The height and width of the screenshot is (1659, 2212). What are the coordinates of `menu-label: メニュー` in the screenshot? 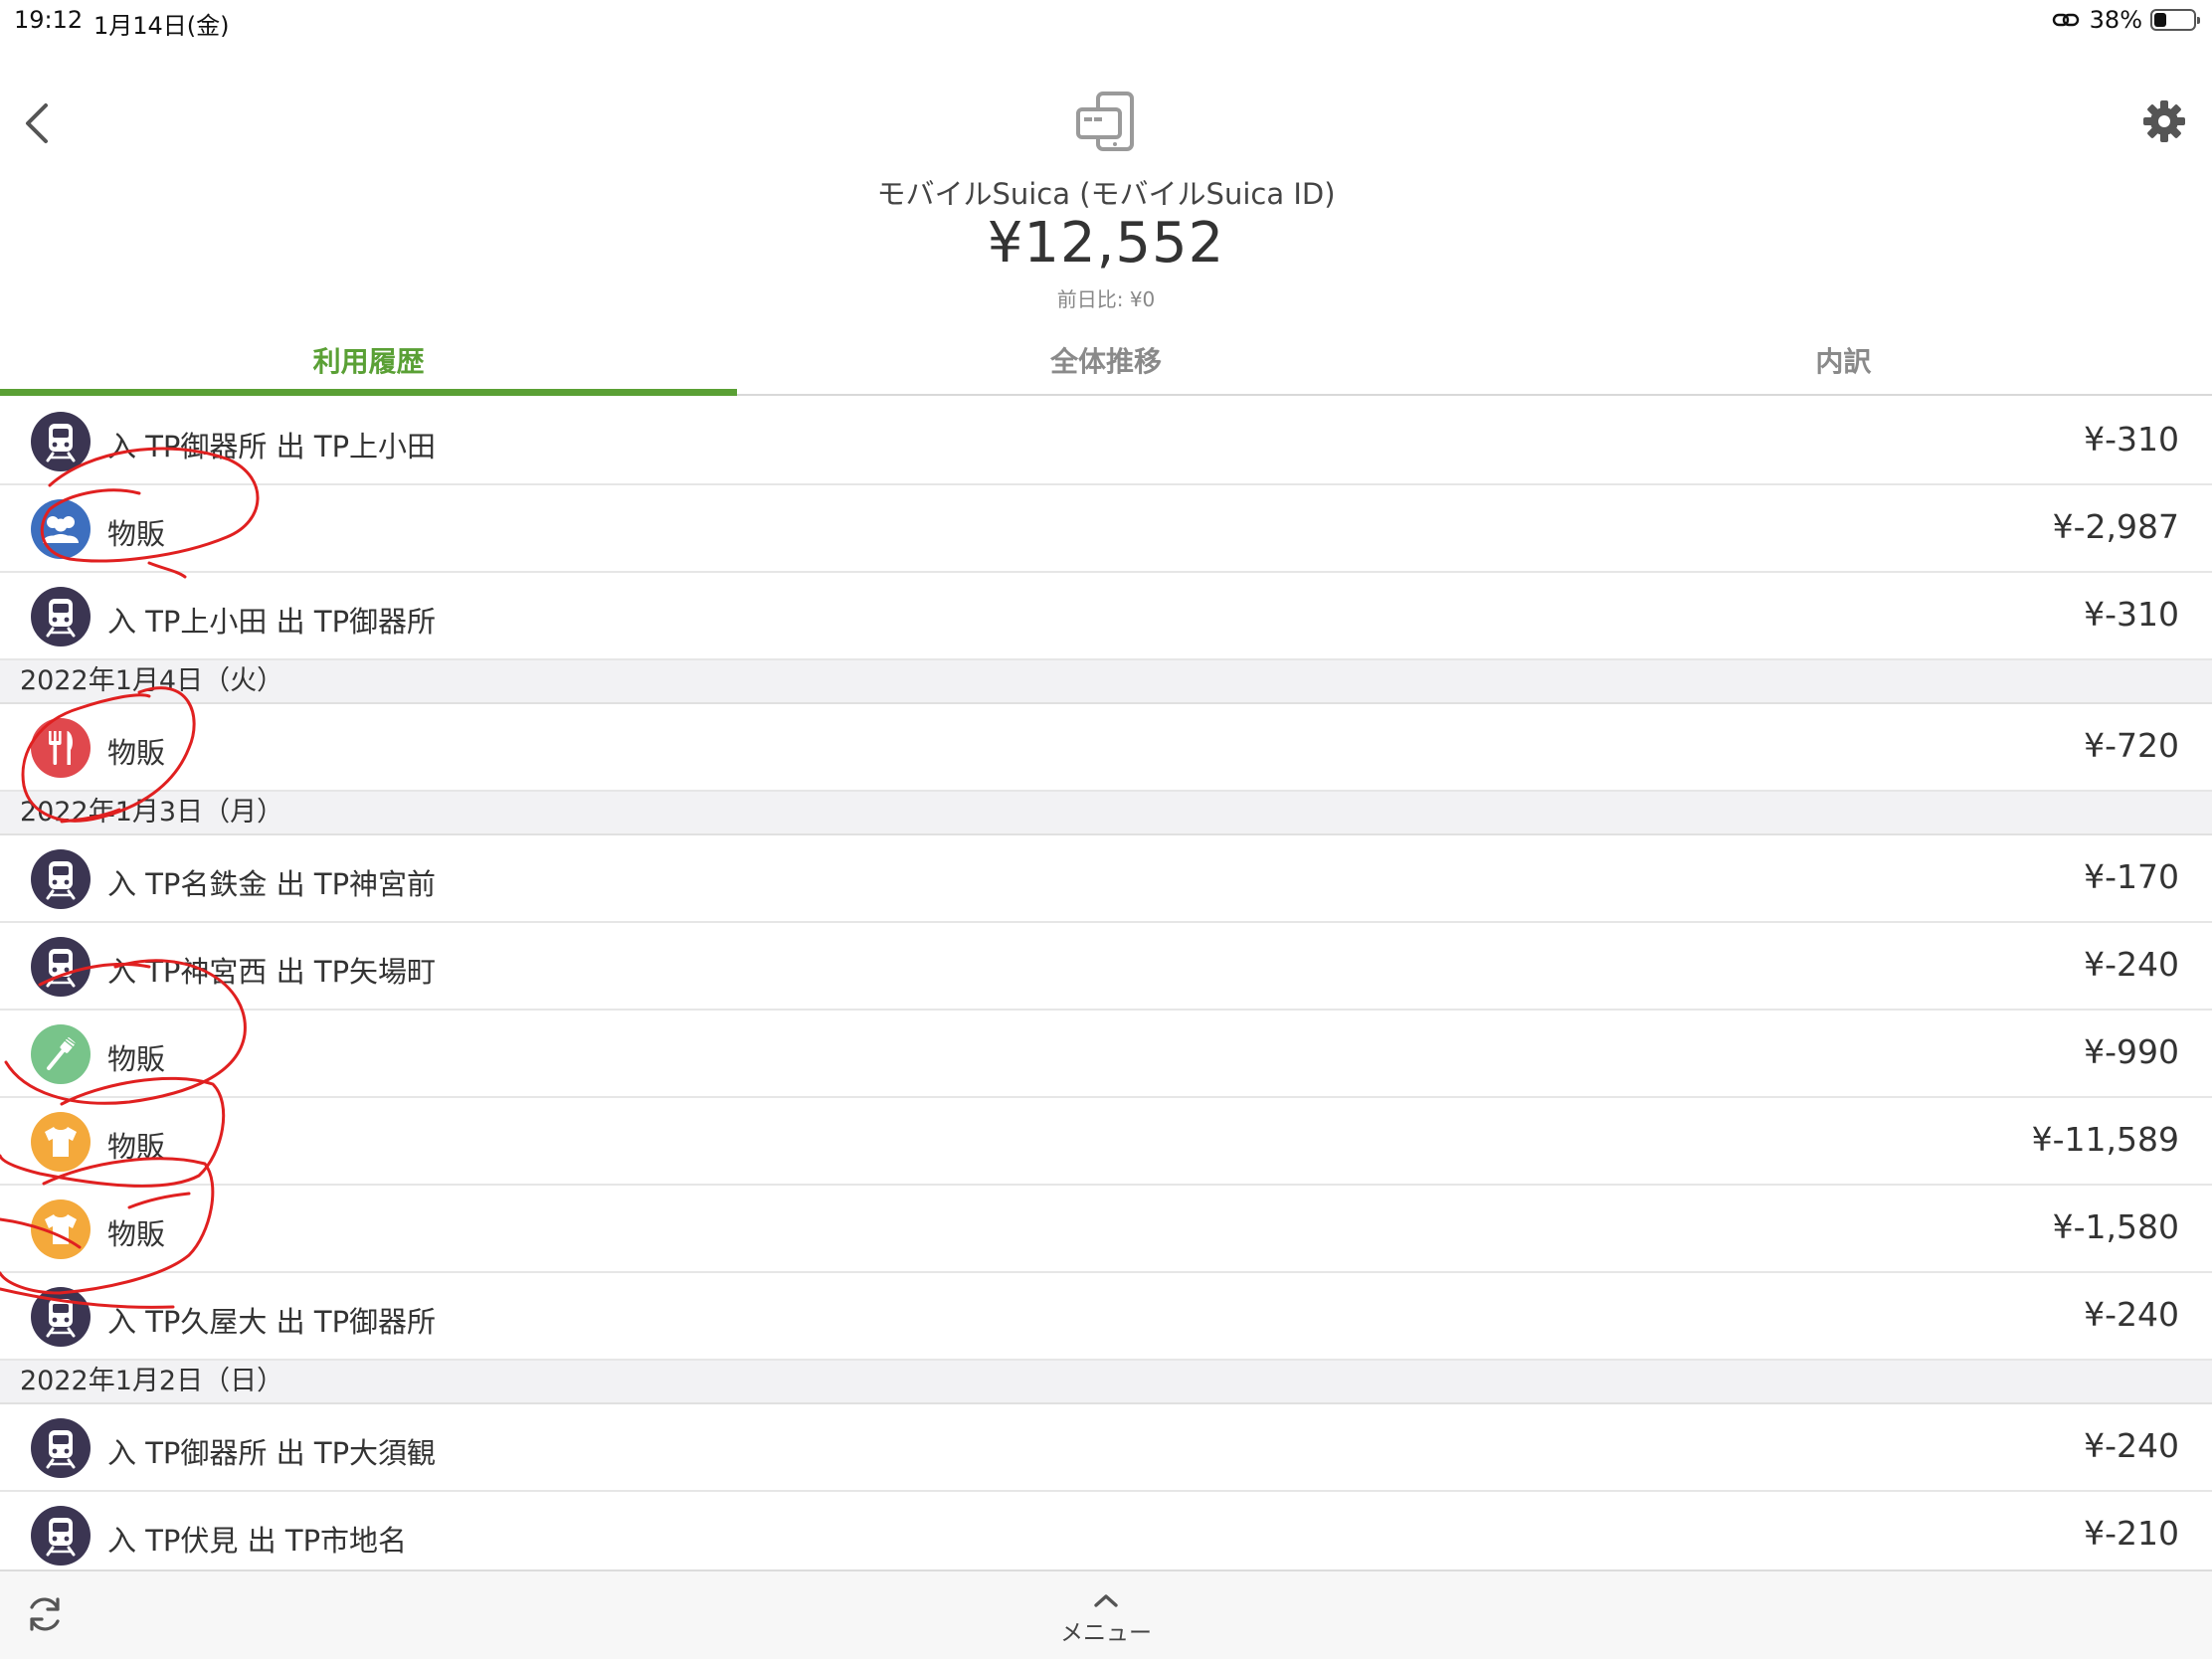 It's located at (1106, 1633).